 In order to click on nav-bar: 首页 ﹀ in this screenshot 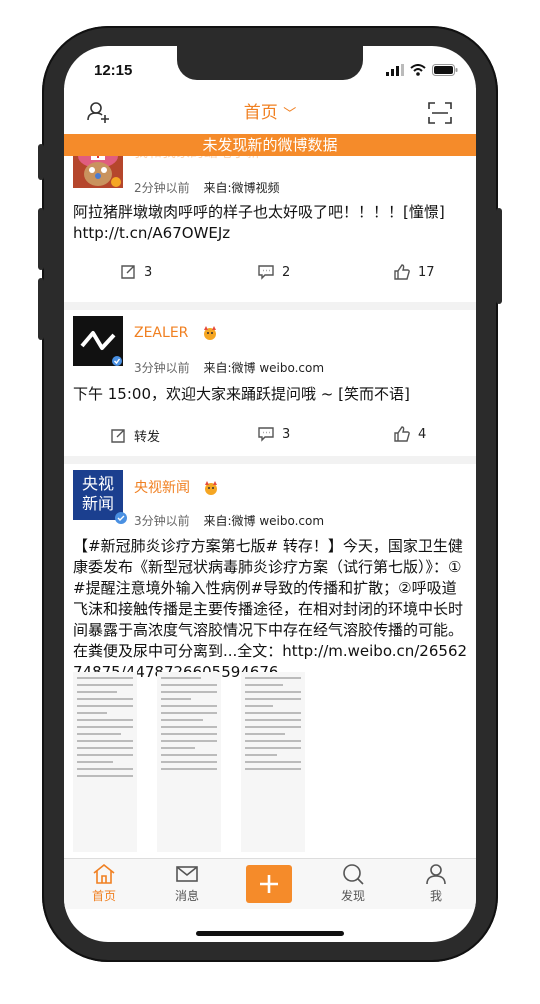, I will do `click(270, 110)`.